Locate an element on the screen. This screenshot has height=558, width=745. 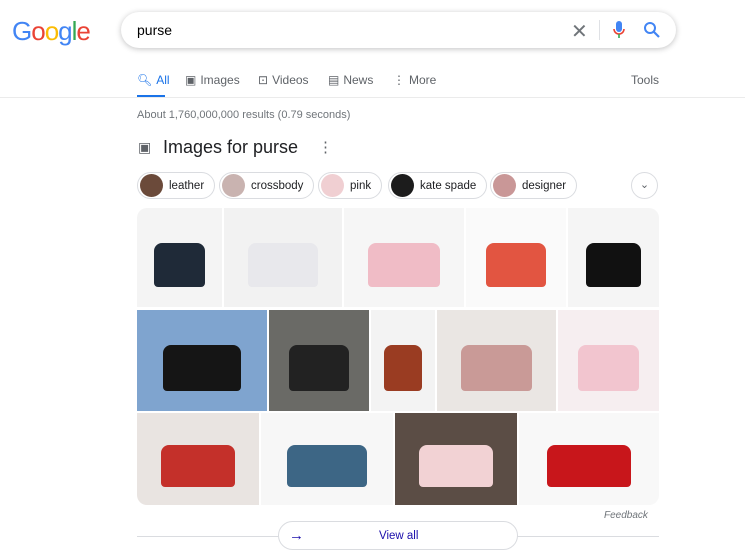
images-section-title: Images for purse is located at coordinates (230, 147).